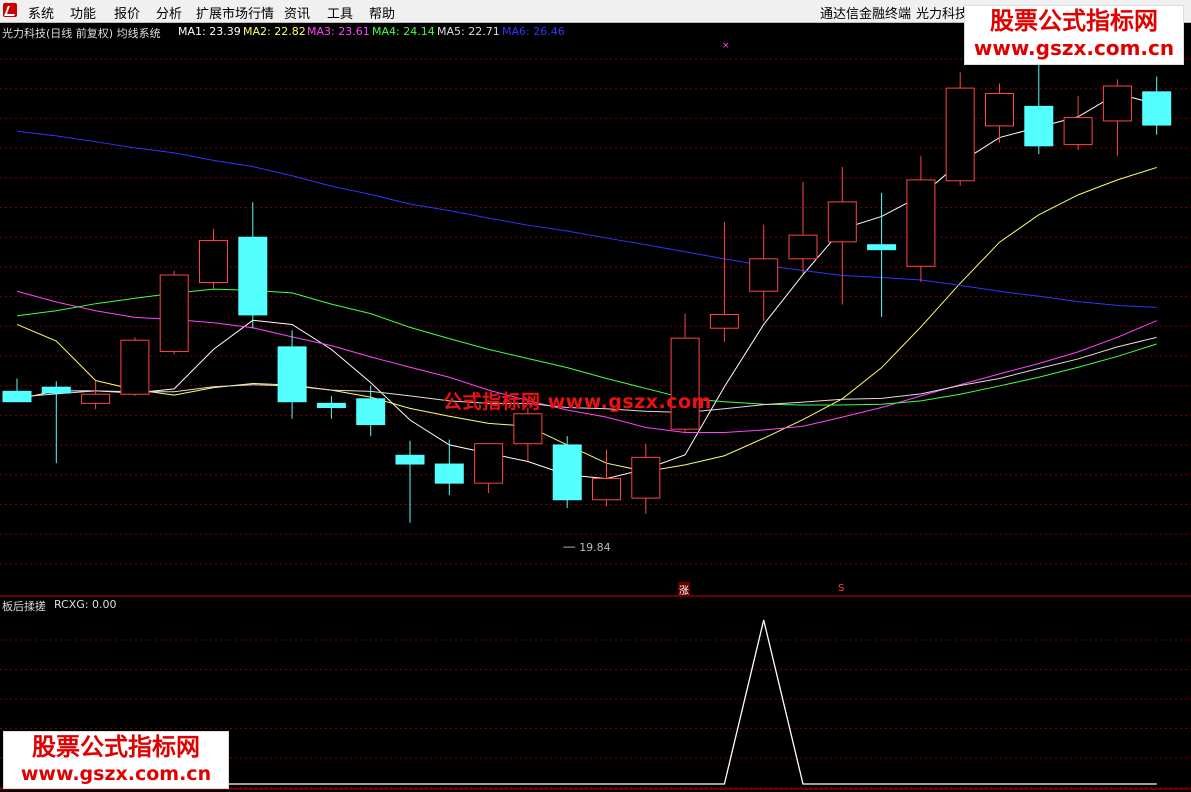  I want to click on menu-quote: 报价, so click(127, 12).